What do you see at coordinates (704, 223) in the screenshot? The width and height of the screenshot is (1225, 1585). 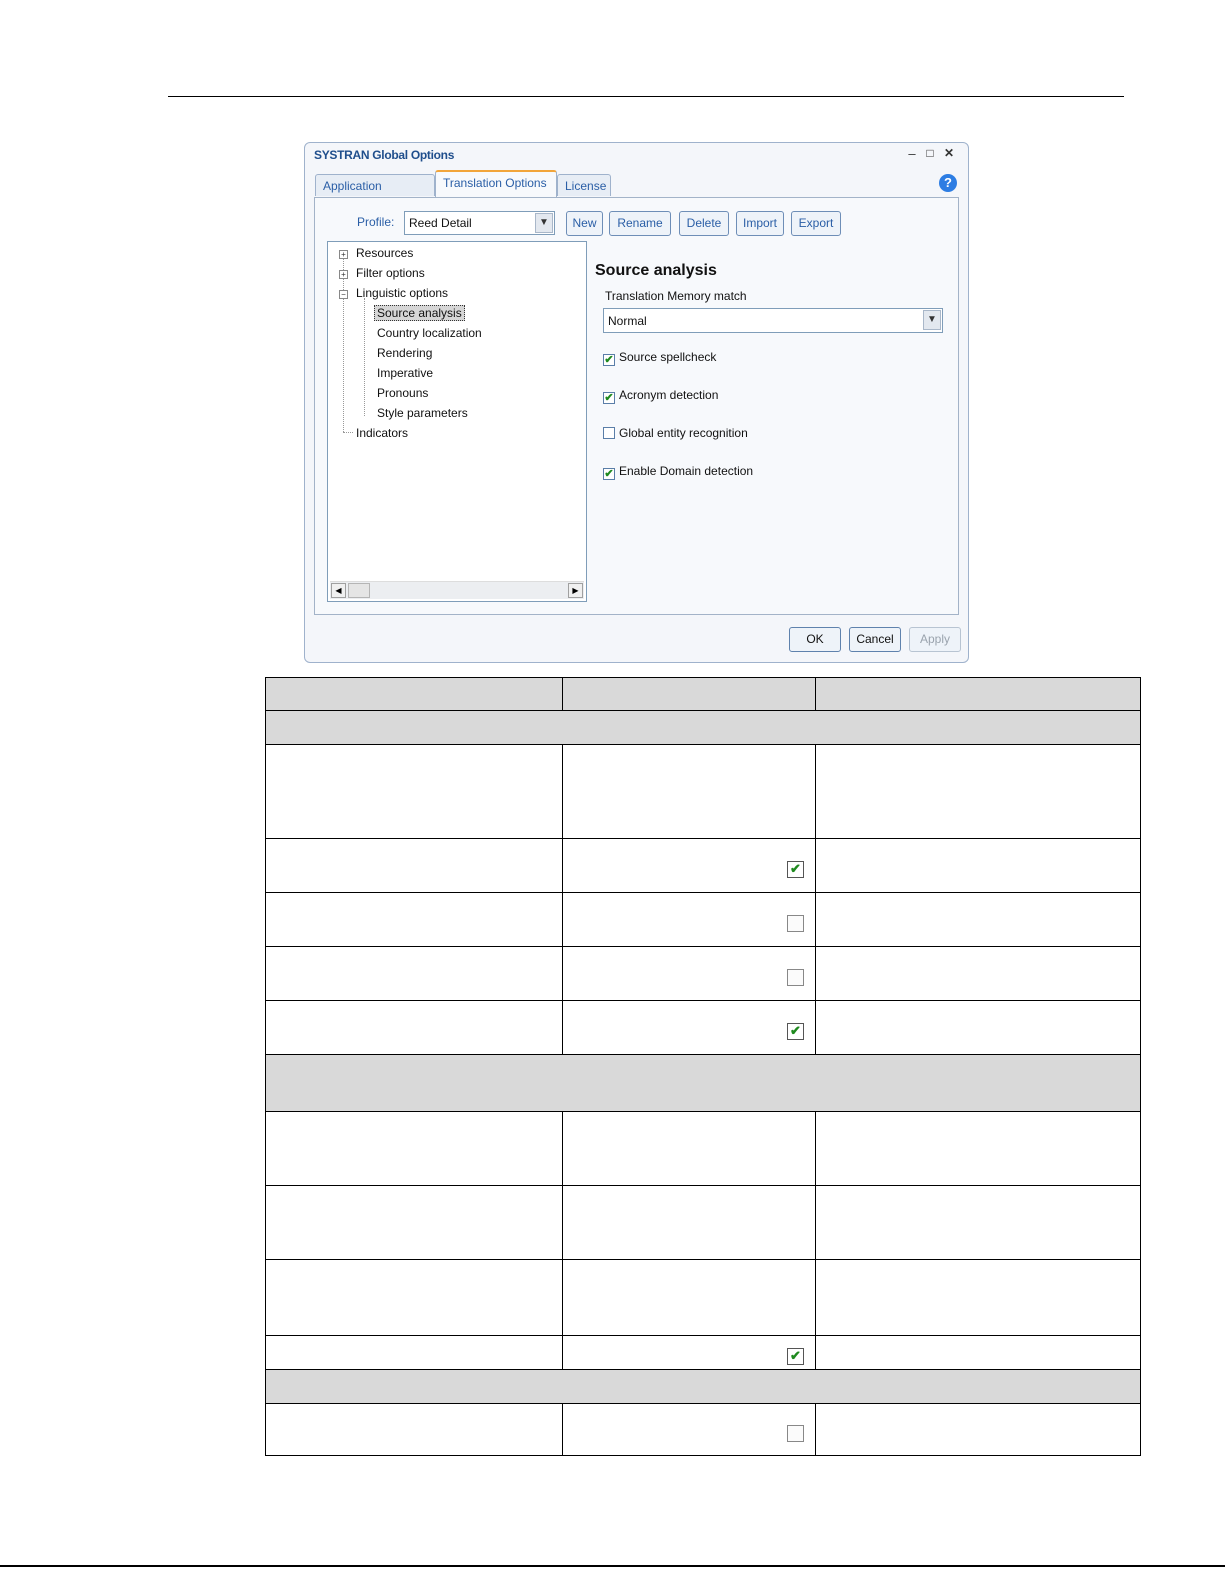 I see `delete-profile-button: Delete` at bounding box center [704, 223].